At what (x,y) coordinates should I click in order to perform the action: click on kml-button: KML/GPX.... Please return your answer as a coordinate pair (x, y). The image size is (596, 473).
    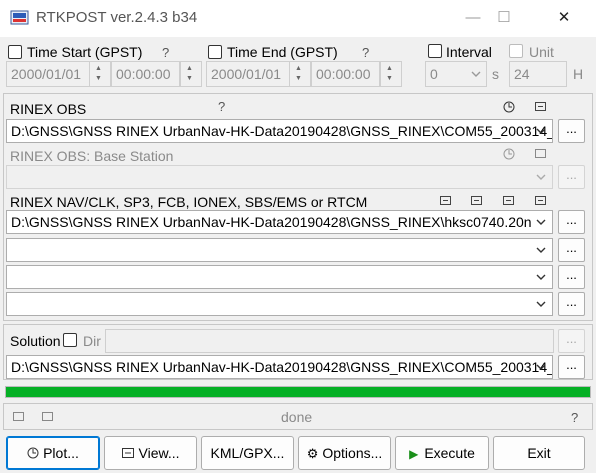
    Looking at the image, I should click on (247, 453).